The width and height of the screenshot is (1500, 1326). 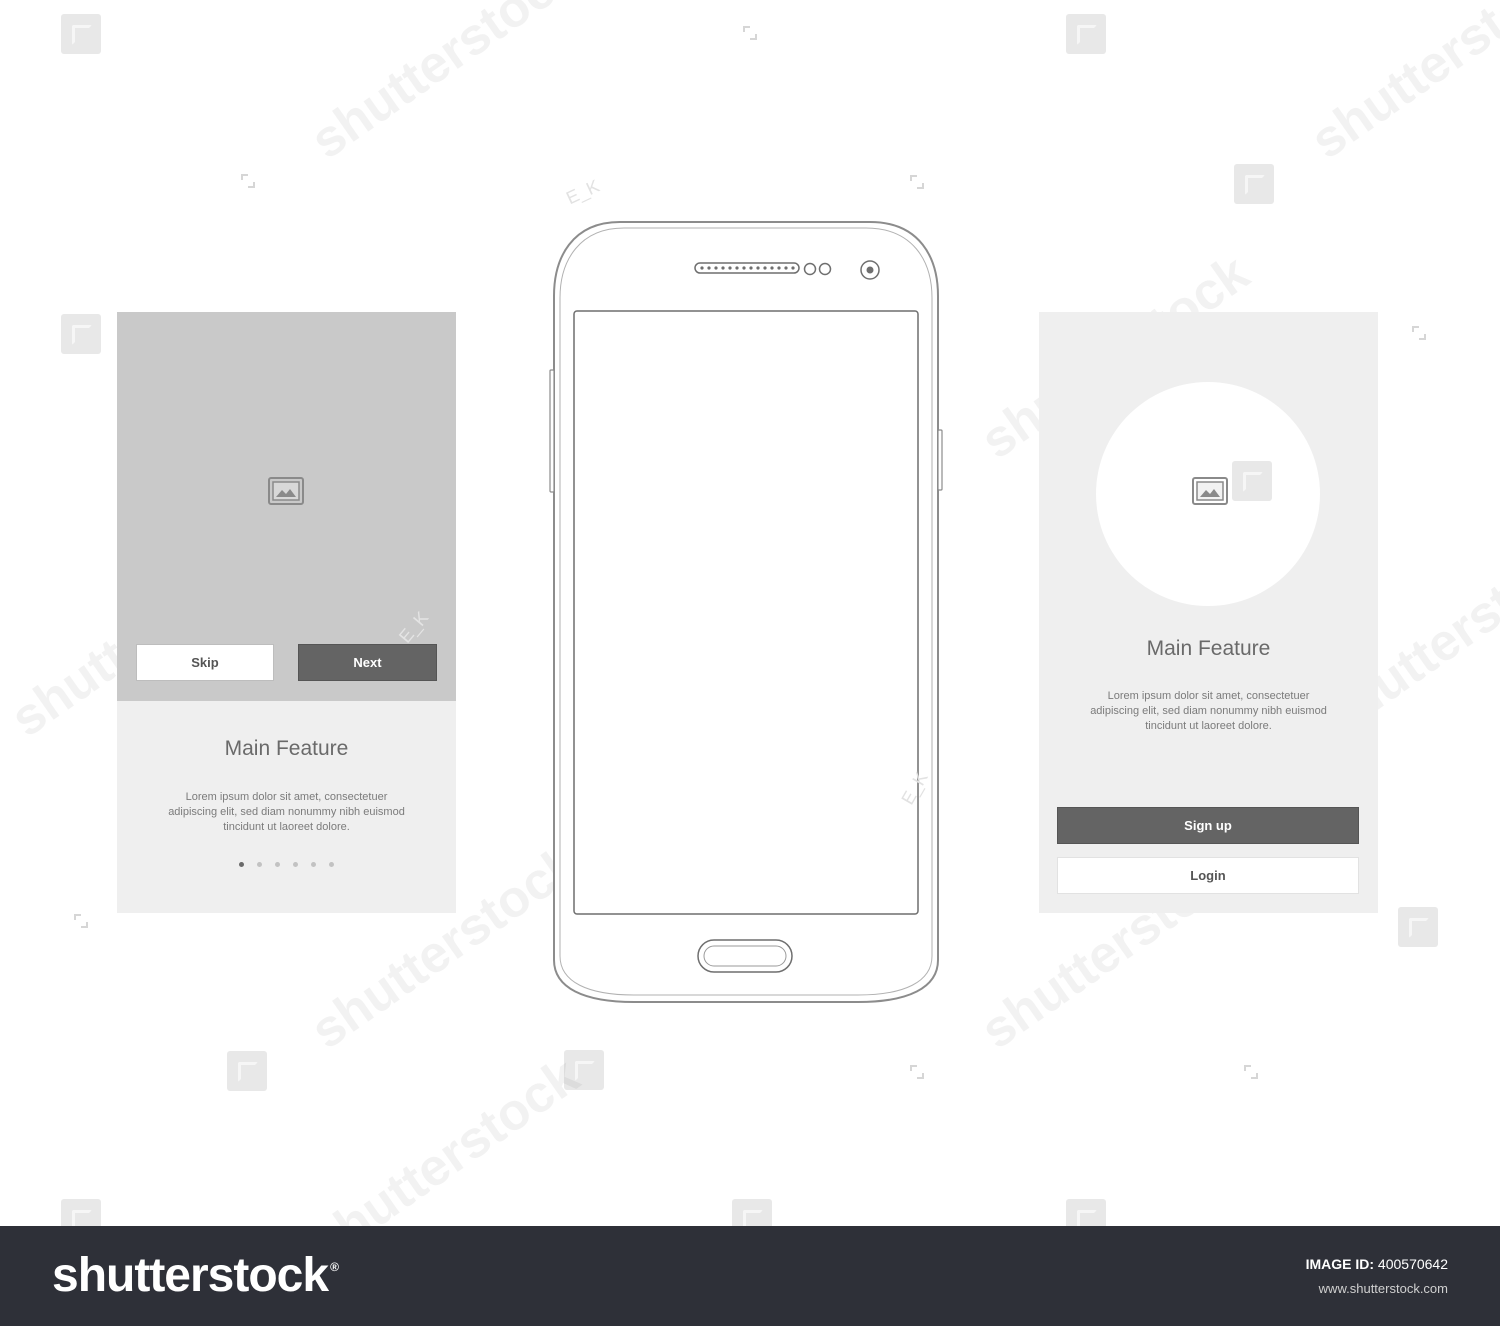 I want to click on image-id: IMAGE ID: 400570642, so click(x=1377, y=1264).